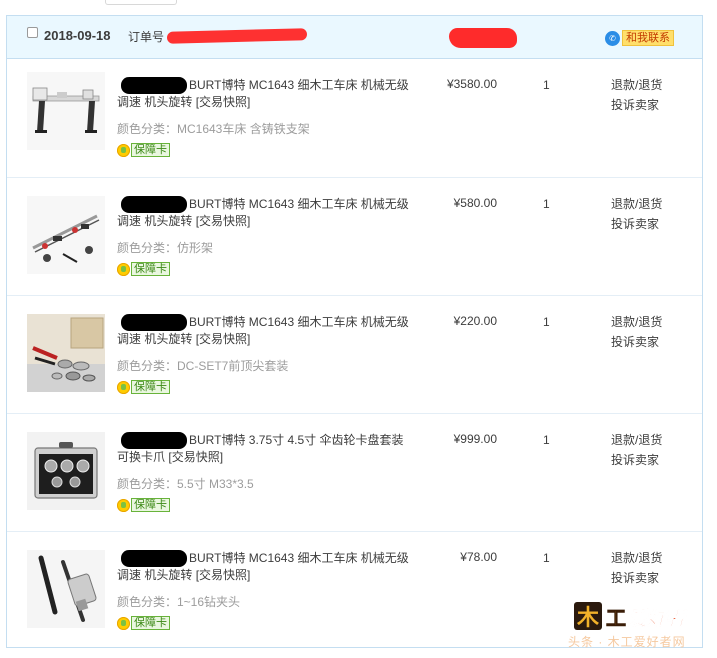  Describe the element at coordinates (475, 203) in the screenshot. I see `product-price: ¥580.00` at that location.